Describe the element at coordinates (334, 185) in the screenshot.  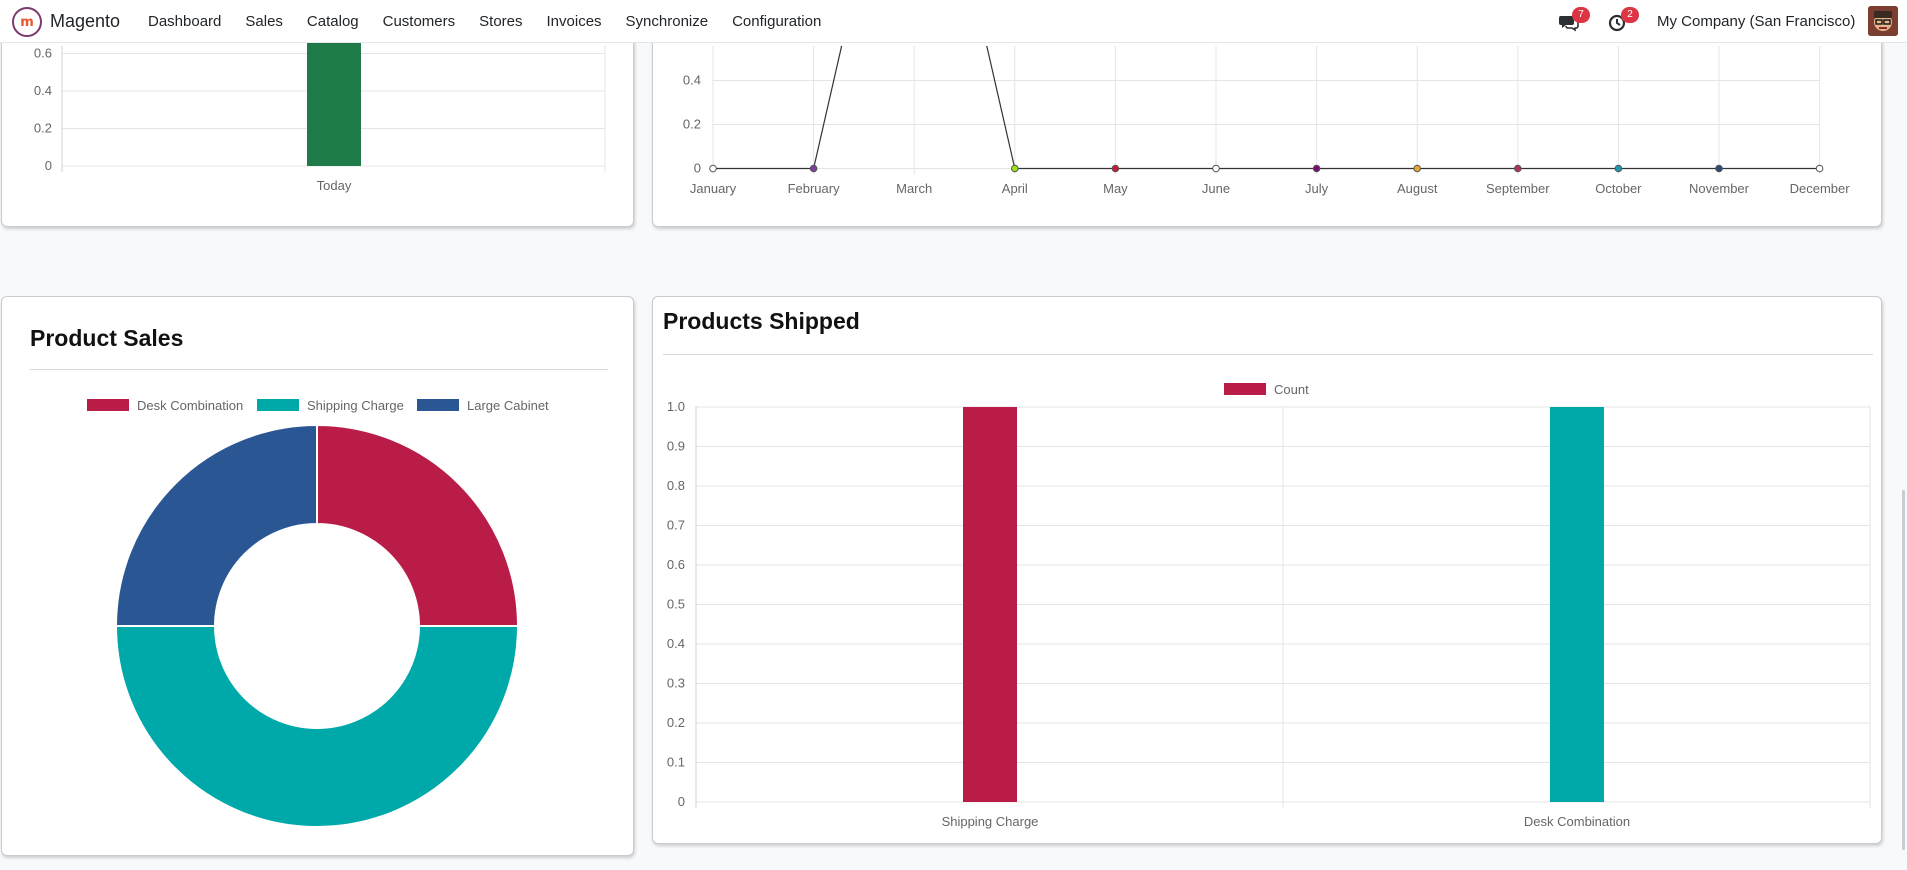
I see `x-tick-label: Today` at that location.